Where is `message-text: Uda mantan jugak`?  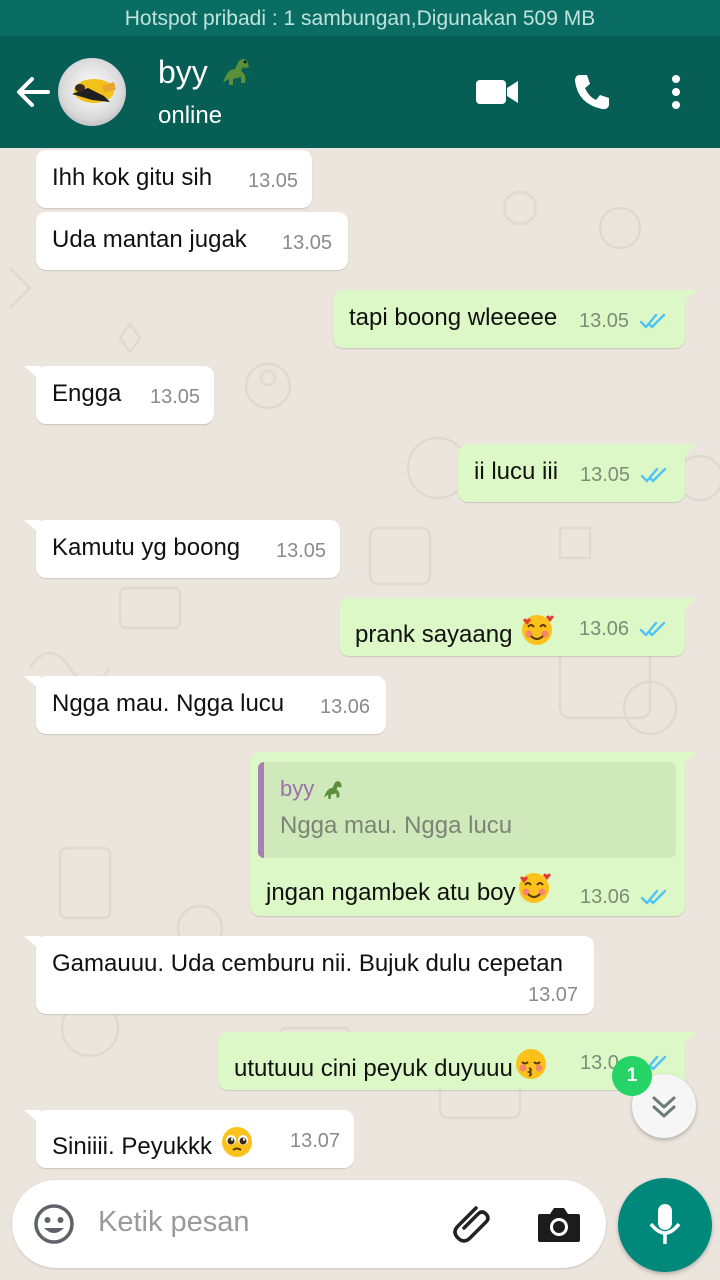
message-text: Uda mantan jugak is located at coordinates (149, 239).